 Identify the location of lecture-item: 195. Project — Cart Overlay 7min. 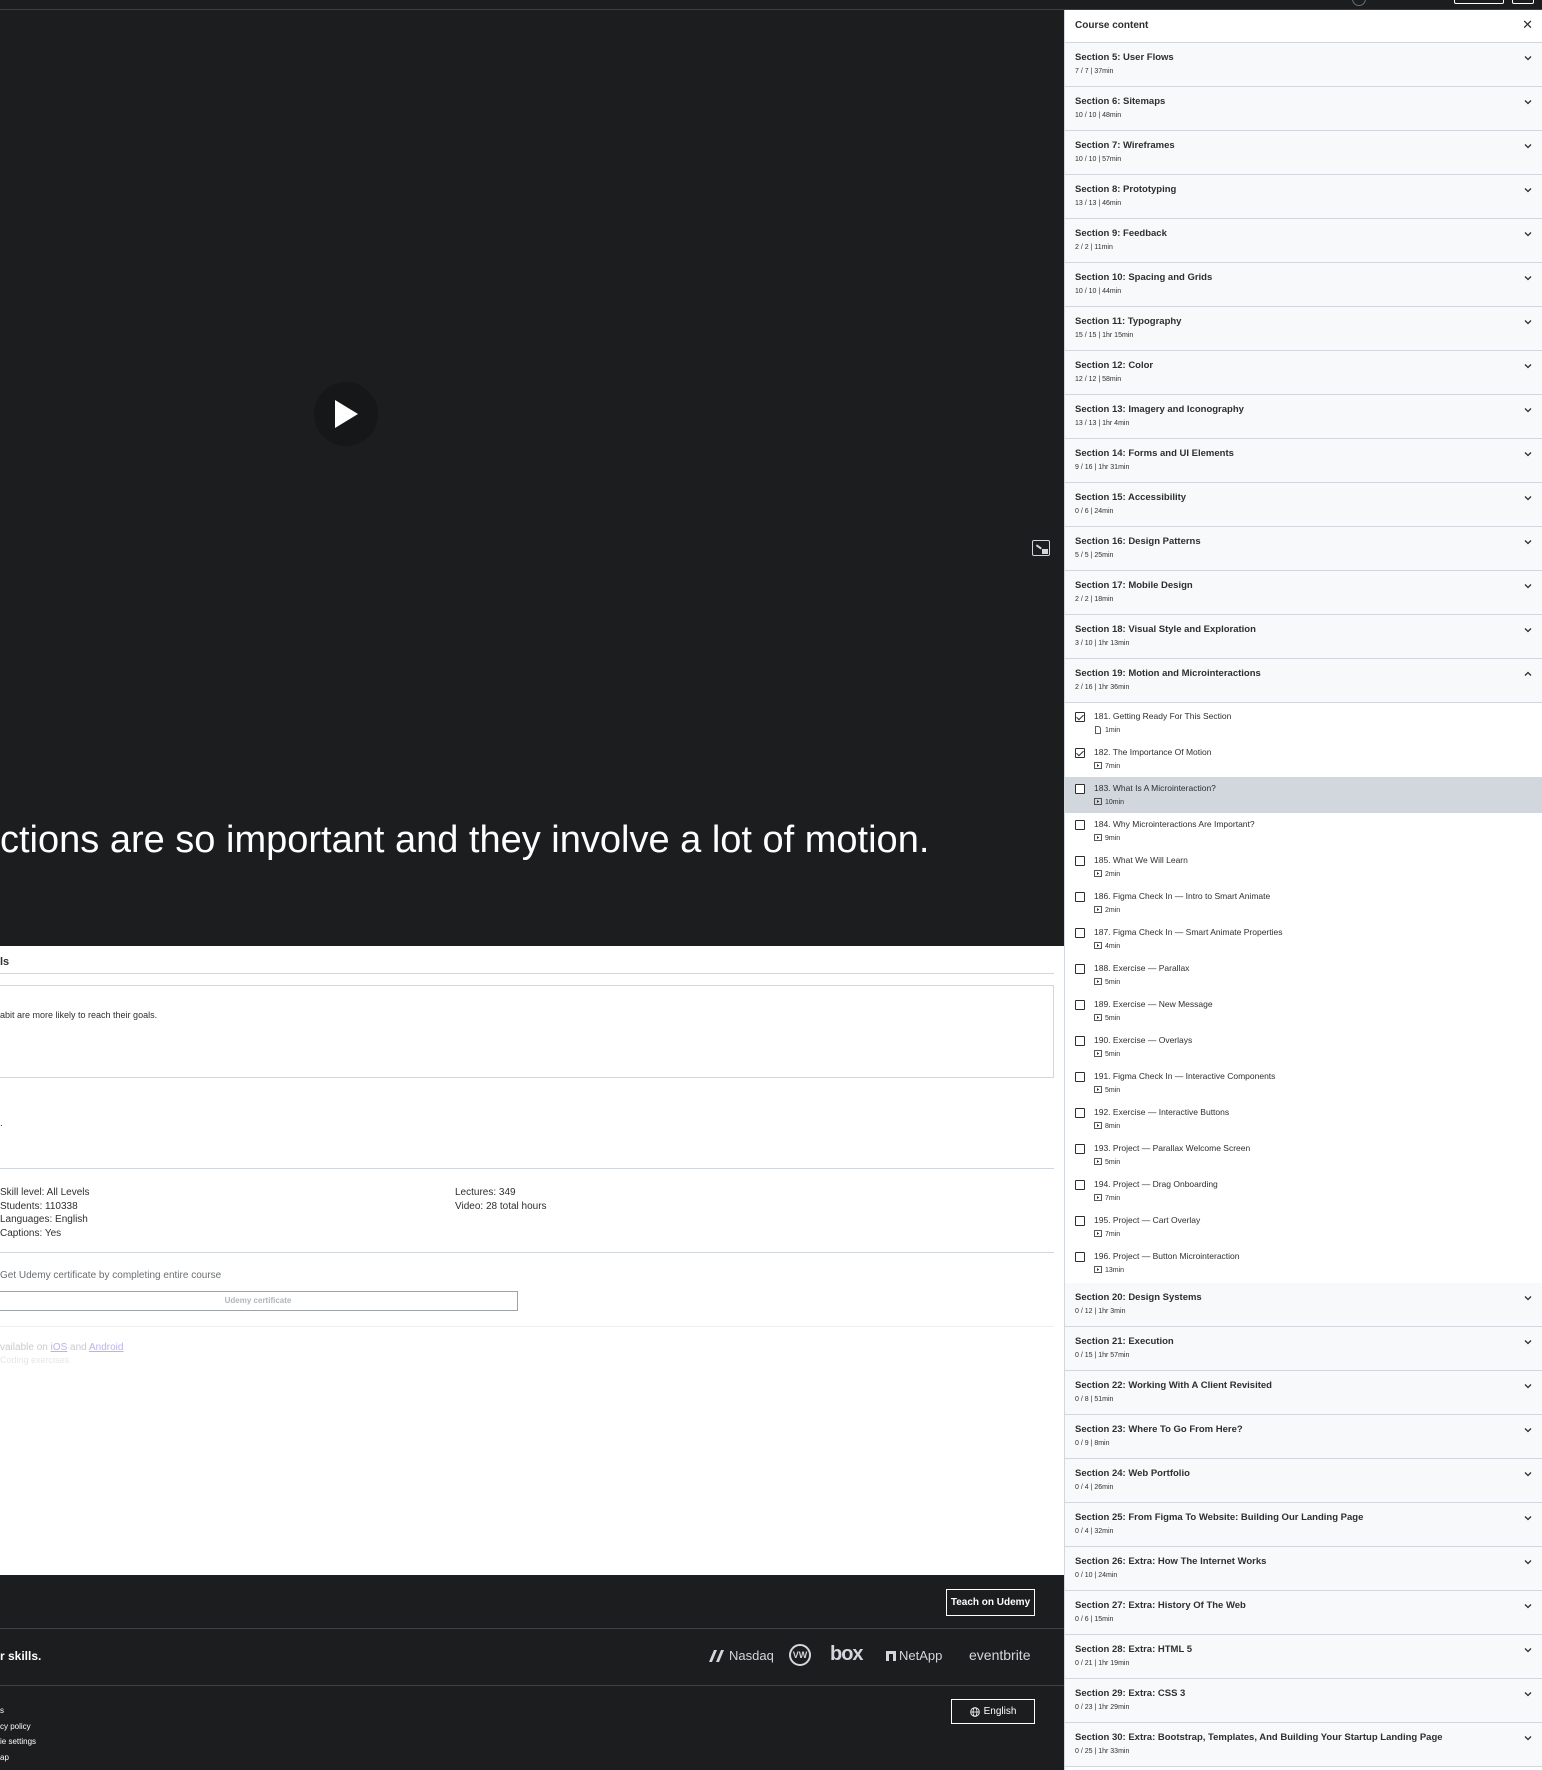
(1303, 1227).